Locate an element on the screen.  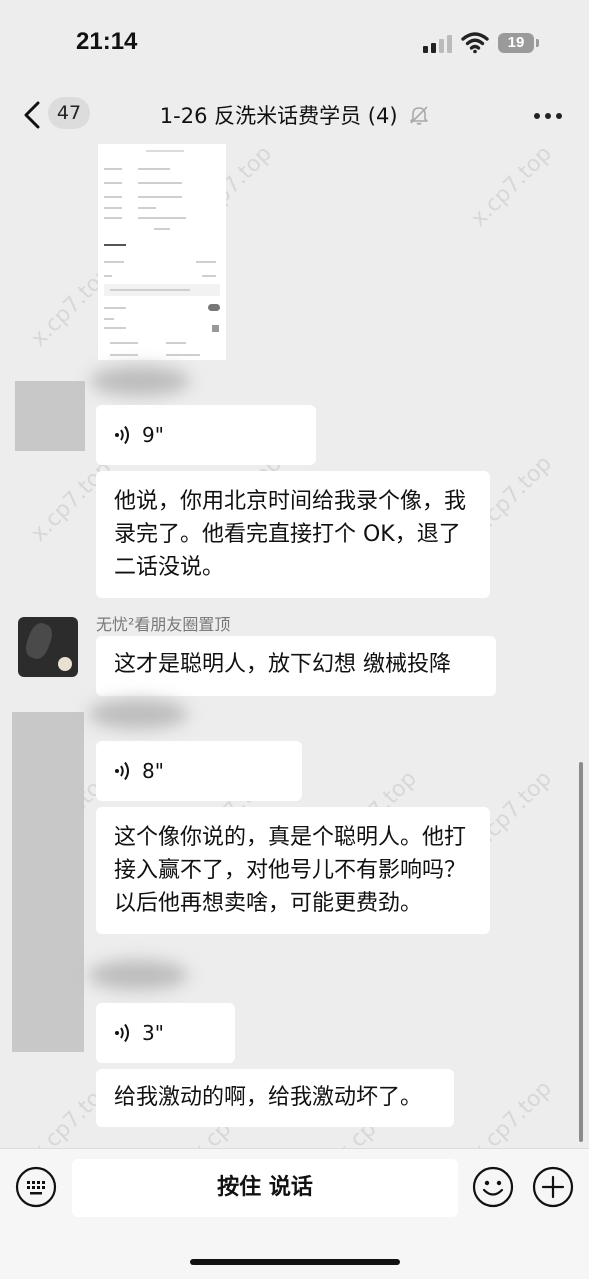
battery-icon: 19 is located at coordinates (516, 43).